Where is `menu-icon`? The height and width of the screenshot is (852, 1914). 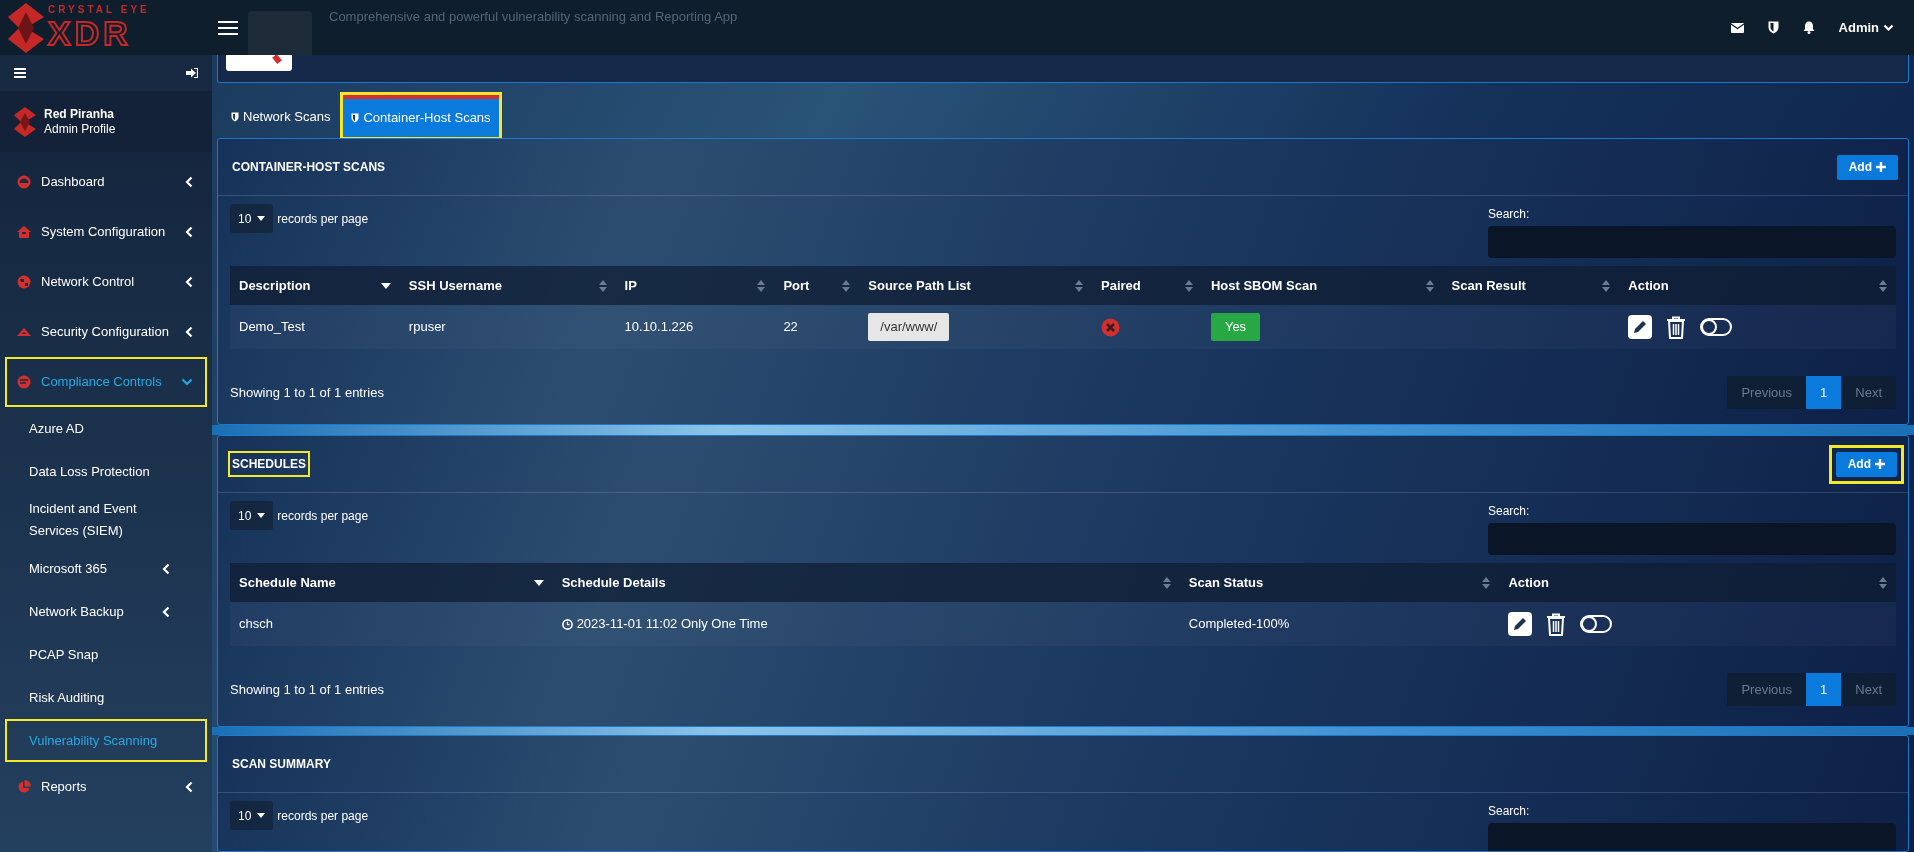 menu-icon is located at coordinates (20, 73).